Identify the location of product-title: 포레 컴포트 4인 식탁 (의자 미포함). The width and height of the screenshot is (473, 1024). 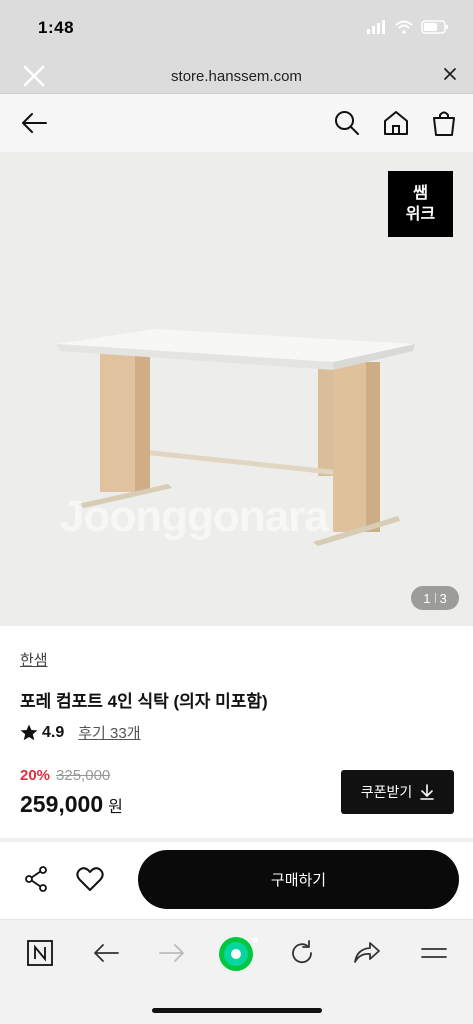
(144, 701).